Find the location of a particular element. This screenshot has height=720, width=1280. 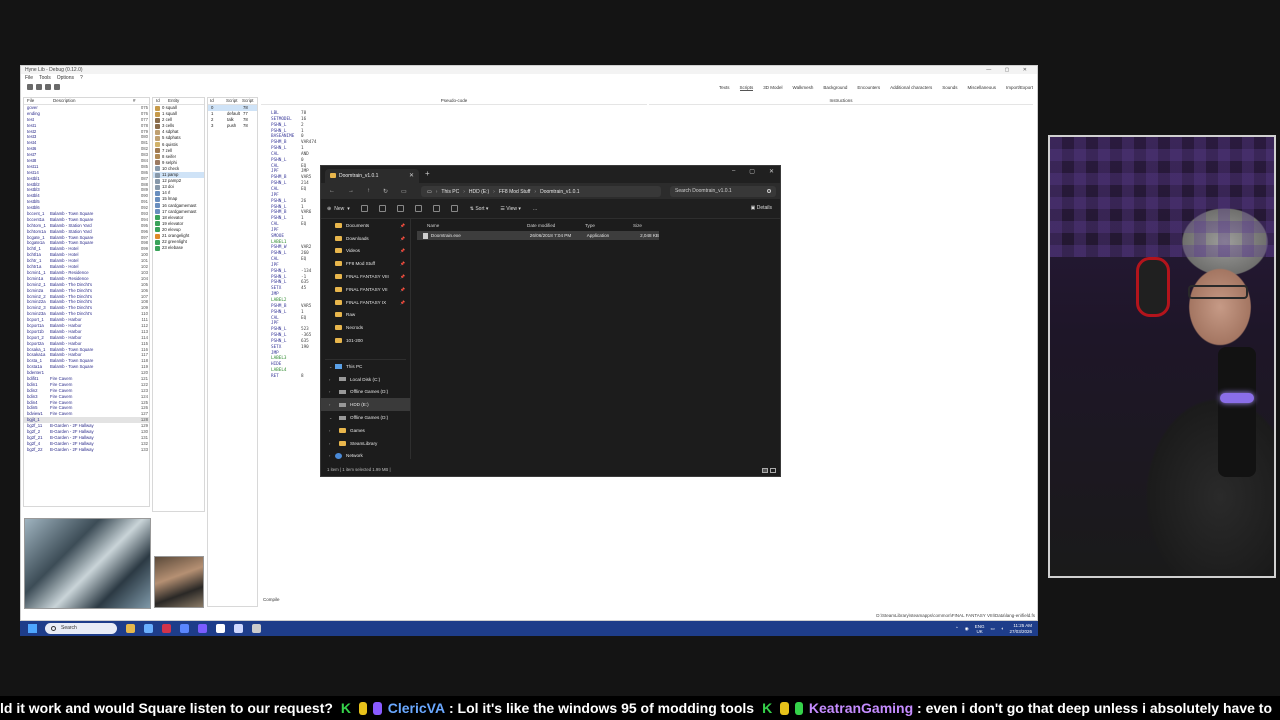

copy-icon is located at coordinates (382, 208).